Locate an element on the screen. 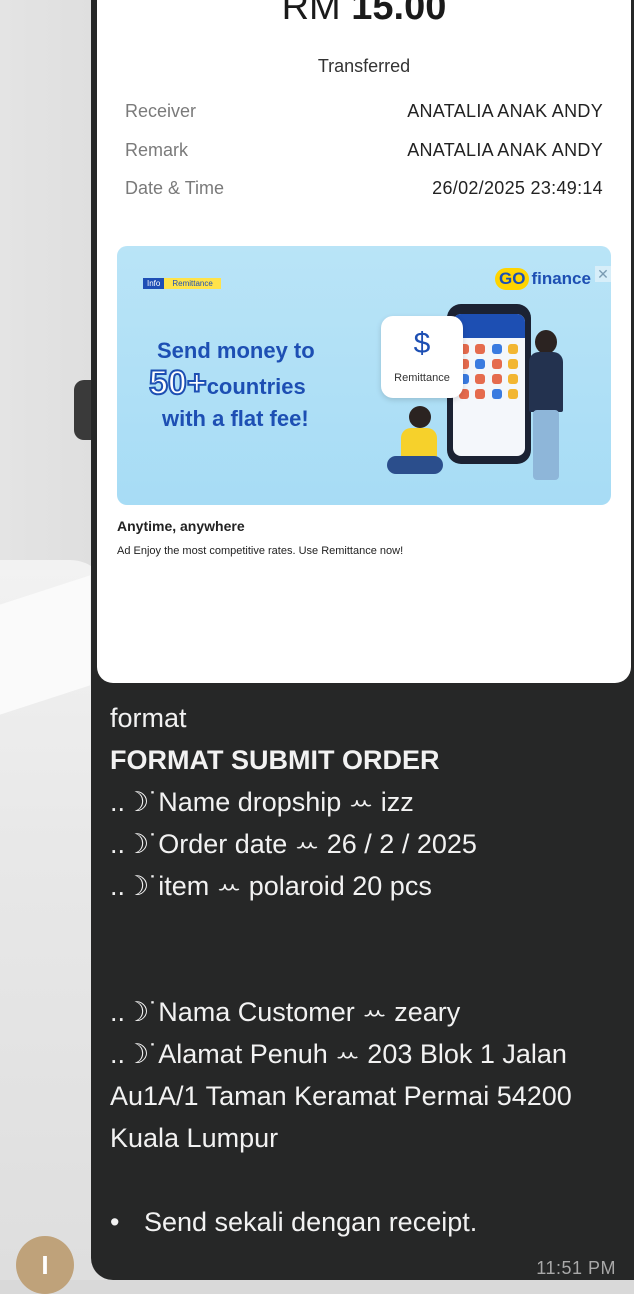  row-label: Receiver is located at coordinates (161, 111).